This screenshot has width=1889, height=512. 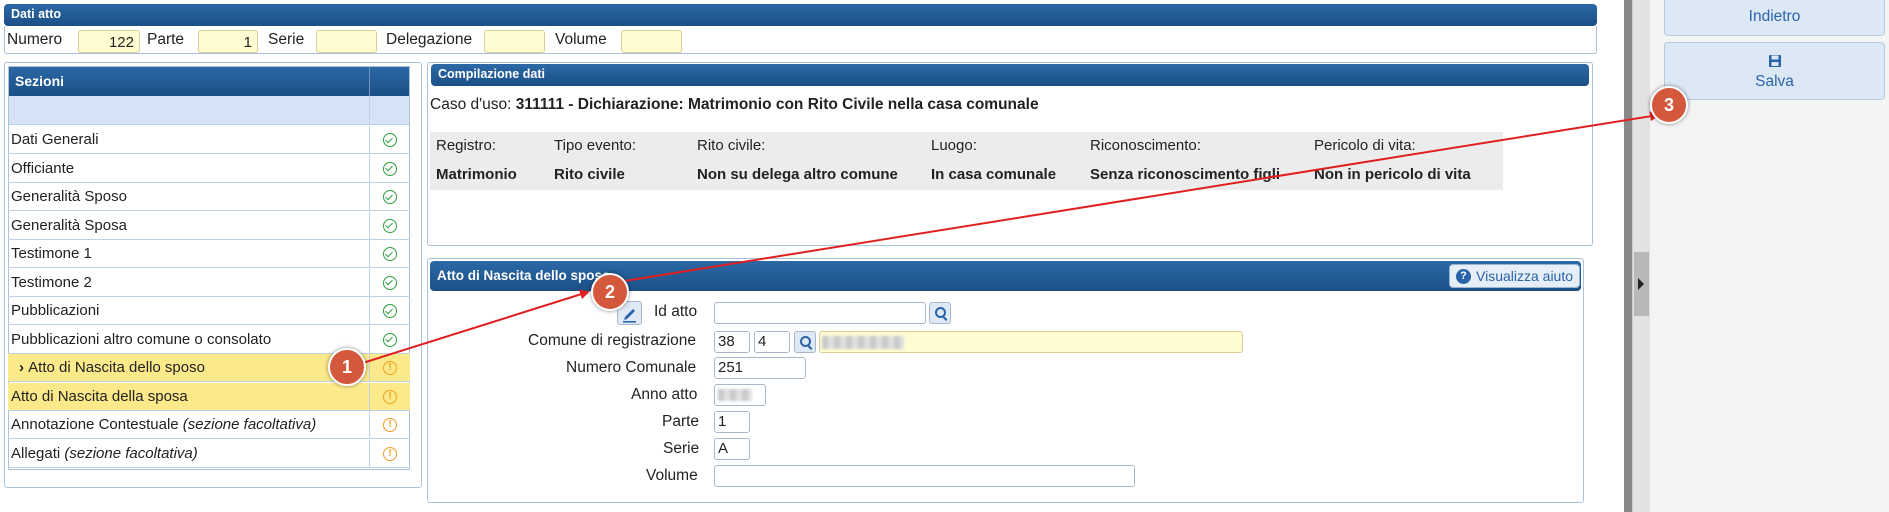 I want to click on annotation-badge-3: 3, so click(x=1669, y=105).